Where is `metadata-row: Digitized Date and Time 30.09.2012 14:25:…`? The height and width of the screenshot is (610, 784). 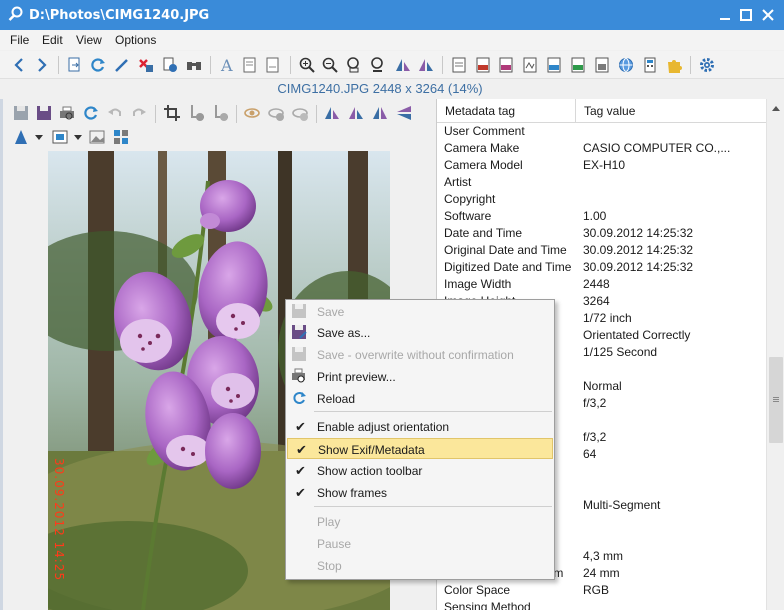 metadata-row: Digitized Date and Time 30.09.2012 14:25:… is located at coordinates (601, 267).